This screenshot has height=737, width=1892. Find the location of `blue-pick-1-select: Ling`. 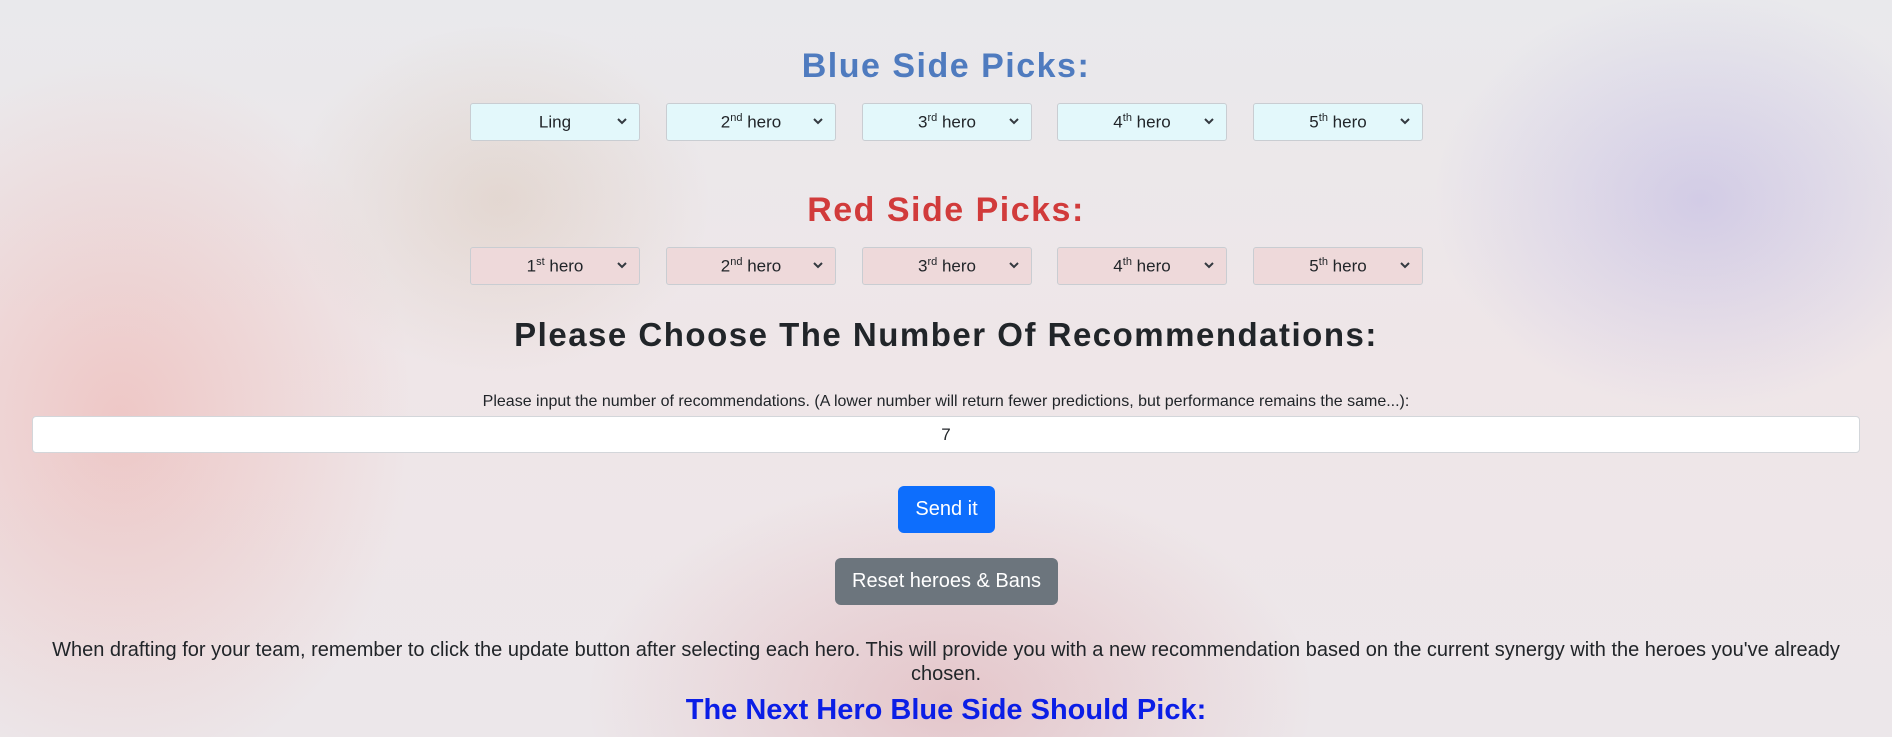

blue-pick-1-select: Ling is located at coordinates (555, 122).